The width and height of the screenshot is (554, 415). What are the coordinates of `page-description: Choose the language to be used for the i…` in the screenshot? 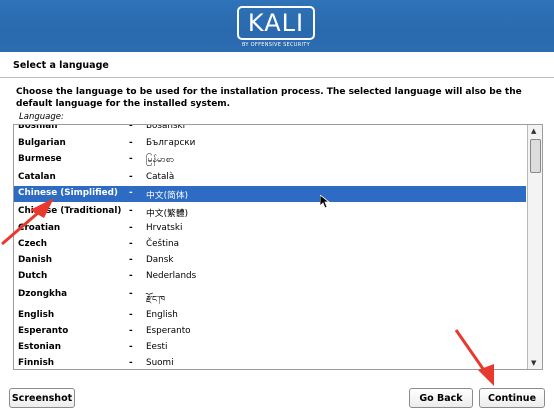 It's located at (269, 98).